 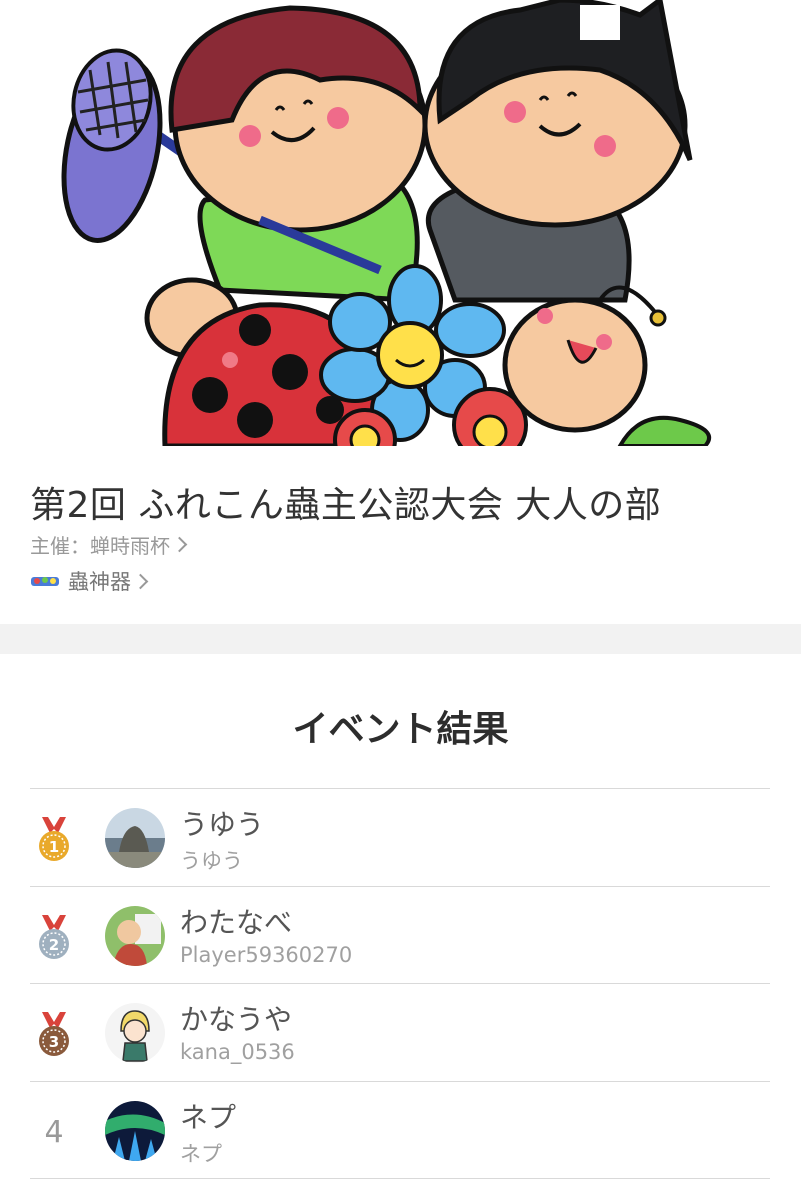 I want to click on section-divider, so click(x=400, y=639).